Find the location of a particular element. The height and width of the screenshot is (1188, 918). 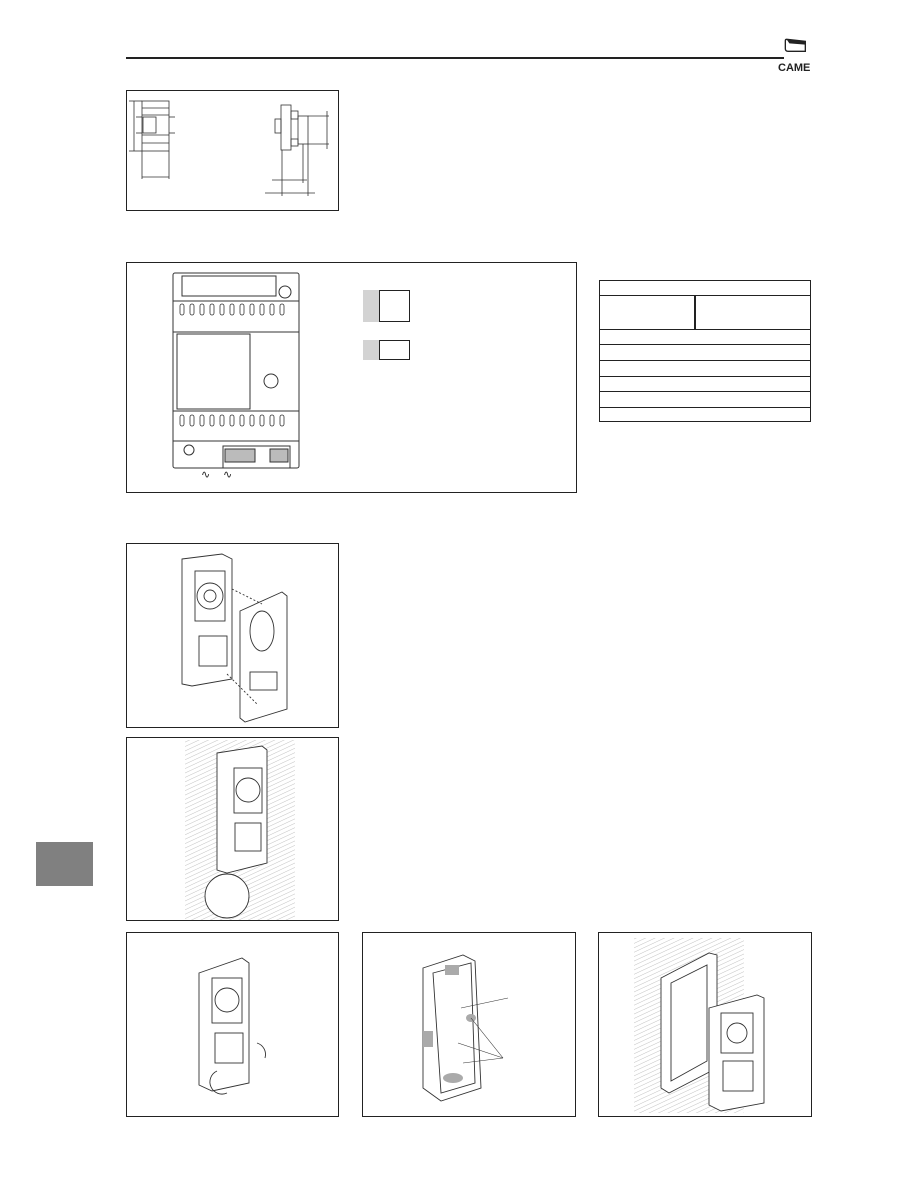

flush-box-knockouts is located at coordinates (469, 1024).